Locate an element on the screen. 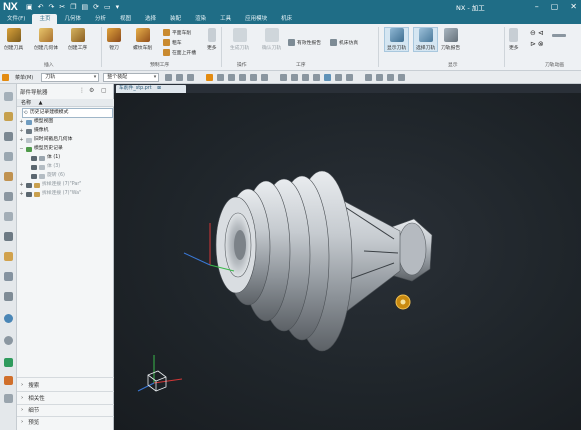 This screenshot has height=430, width=581. zoom-icon is located at coordinates (295, 77).